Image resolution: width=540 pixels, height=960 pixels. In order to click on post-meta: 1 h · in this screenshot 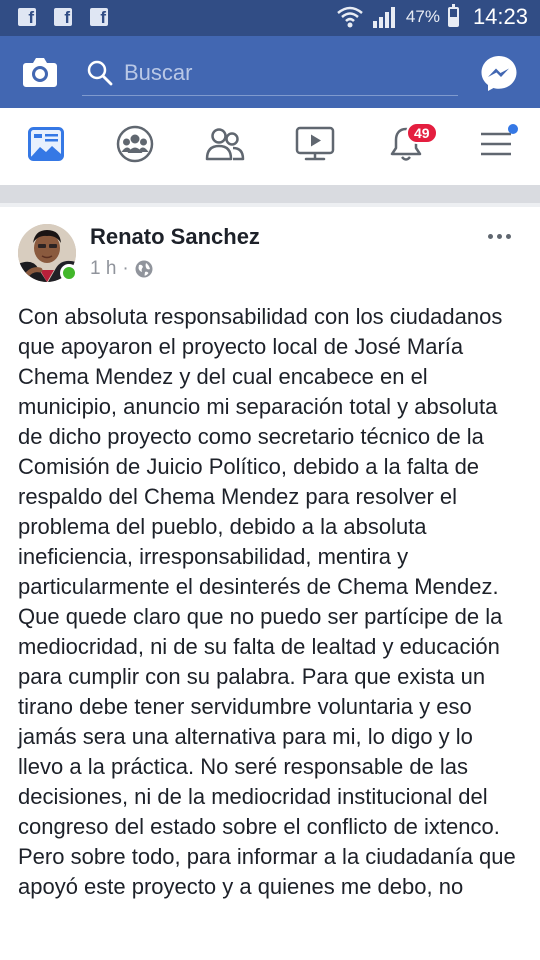, I will do `click(121, 269)`.